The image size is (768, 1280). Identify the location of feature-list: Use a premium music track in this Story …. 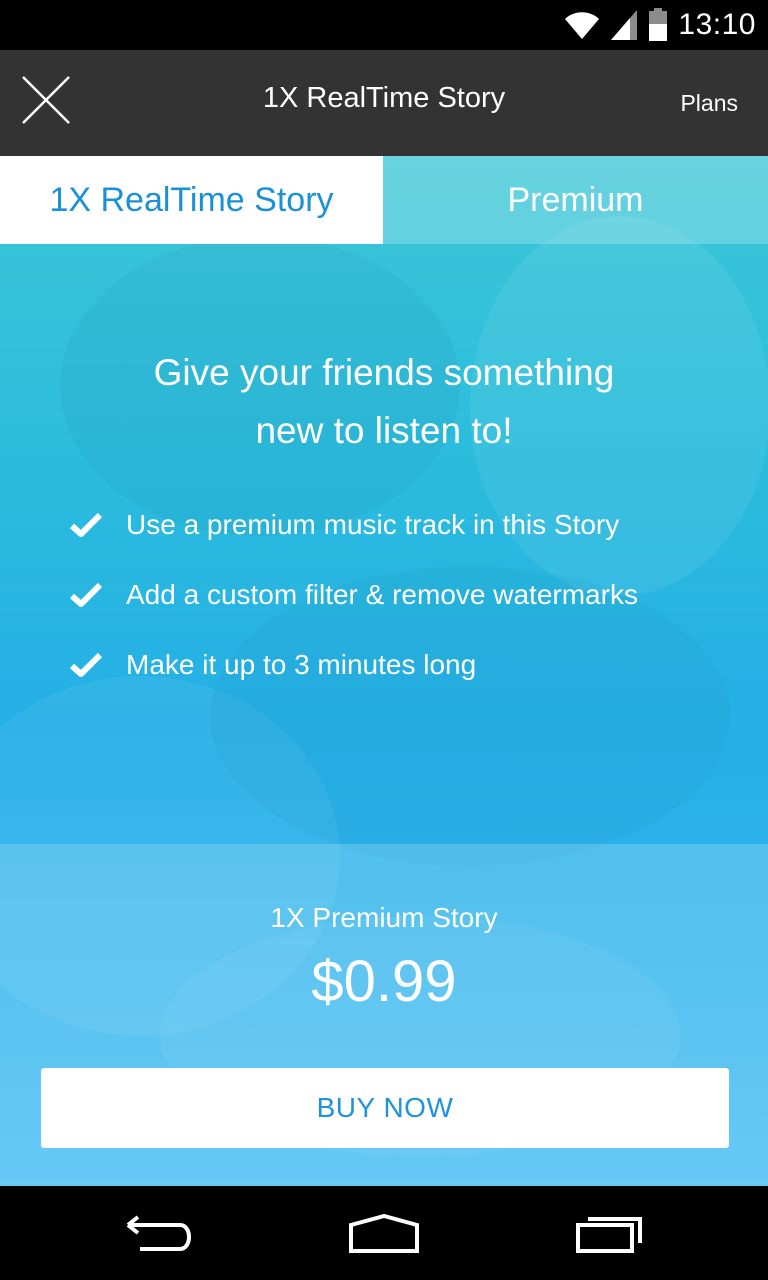
(354, 595).